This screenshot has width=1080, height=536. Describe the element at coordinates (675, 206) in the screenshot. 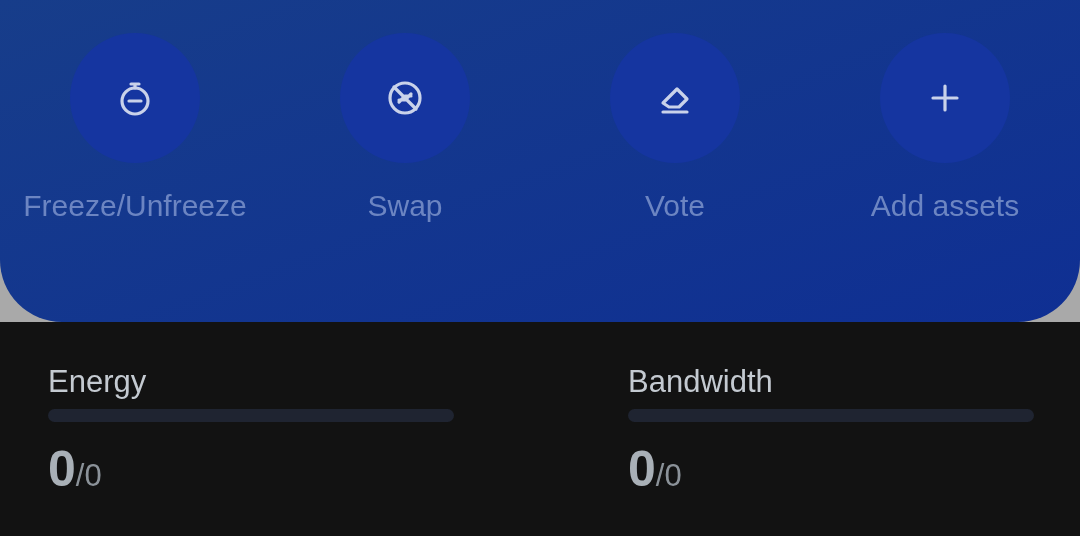

I see `action-label: Vote` at that location.